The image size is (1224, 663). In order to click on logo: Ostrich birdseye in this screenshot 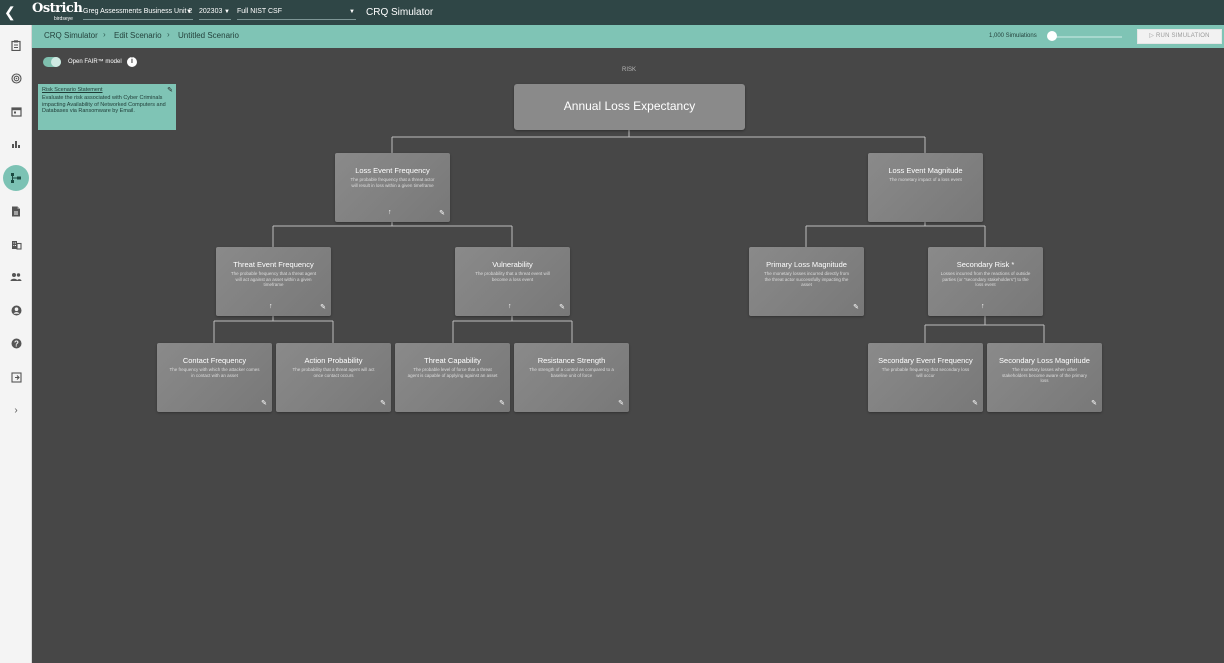, I will do `click(57, 11)`.